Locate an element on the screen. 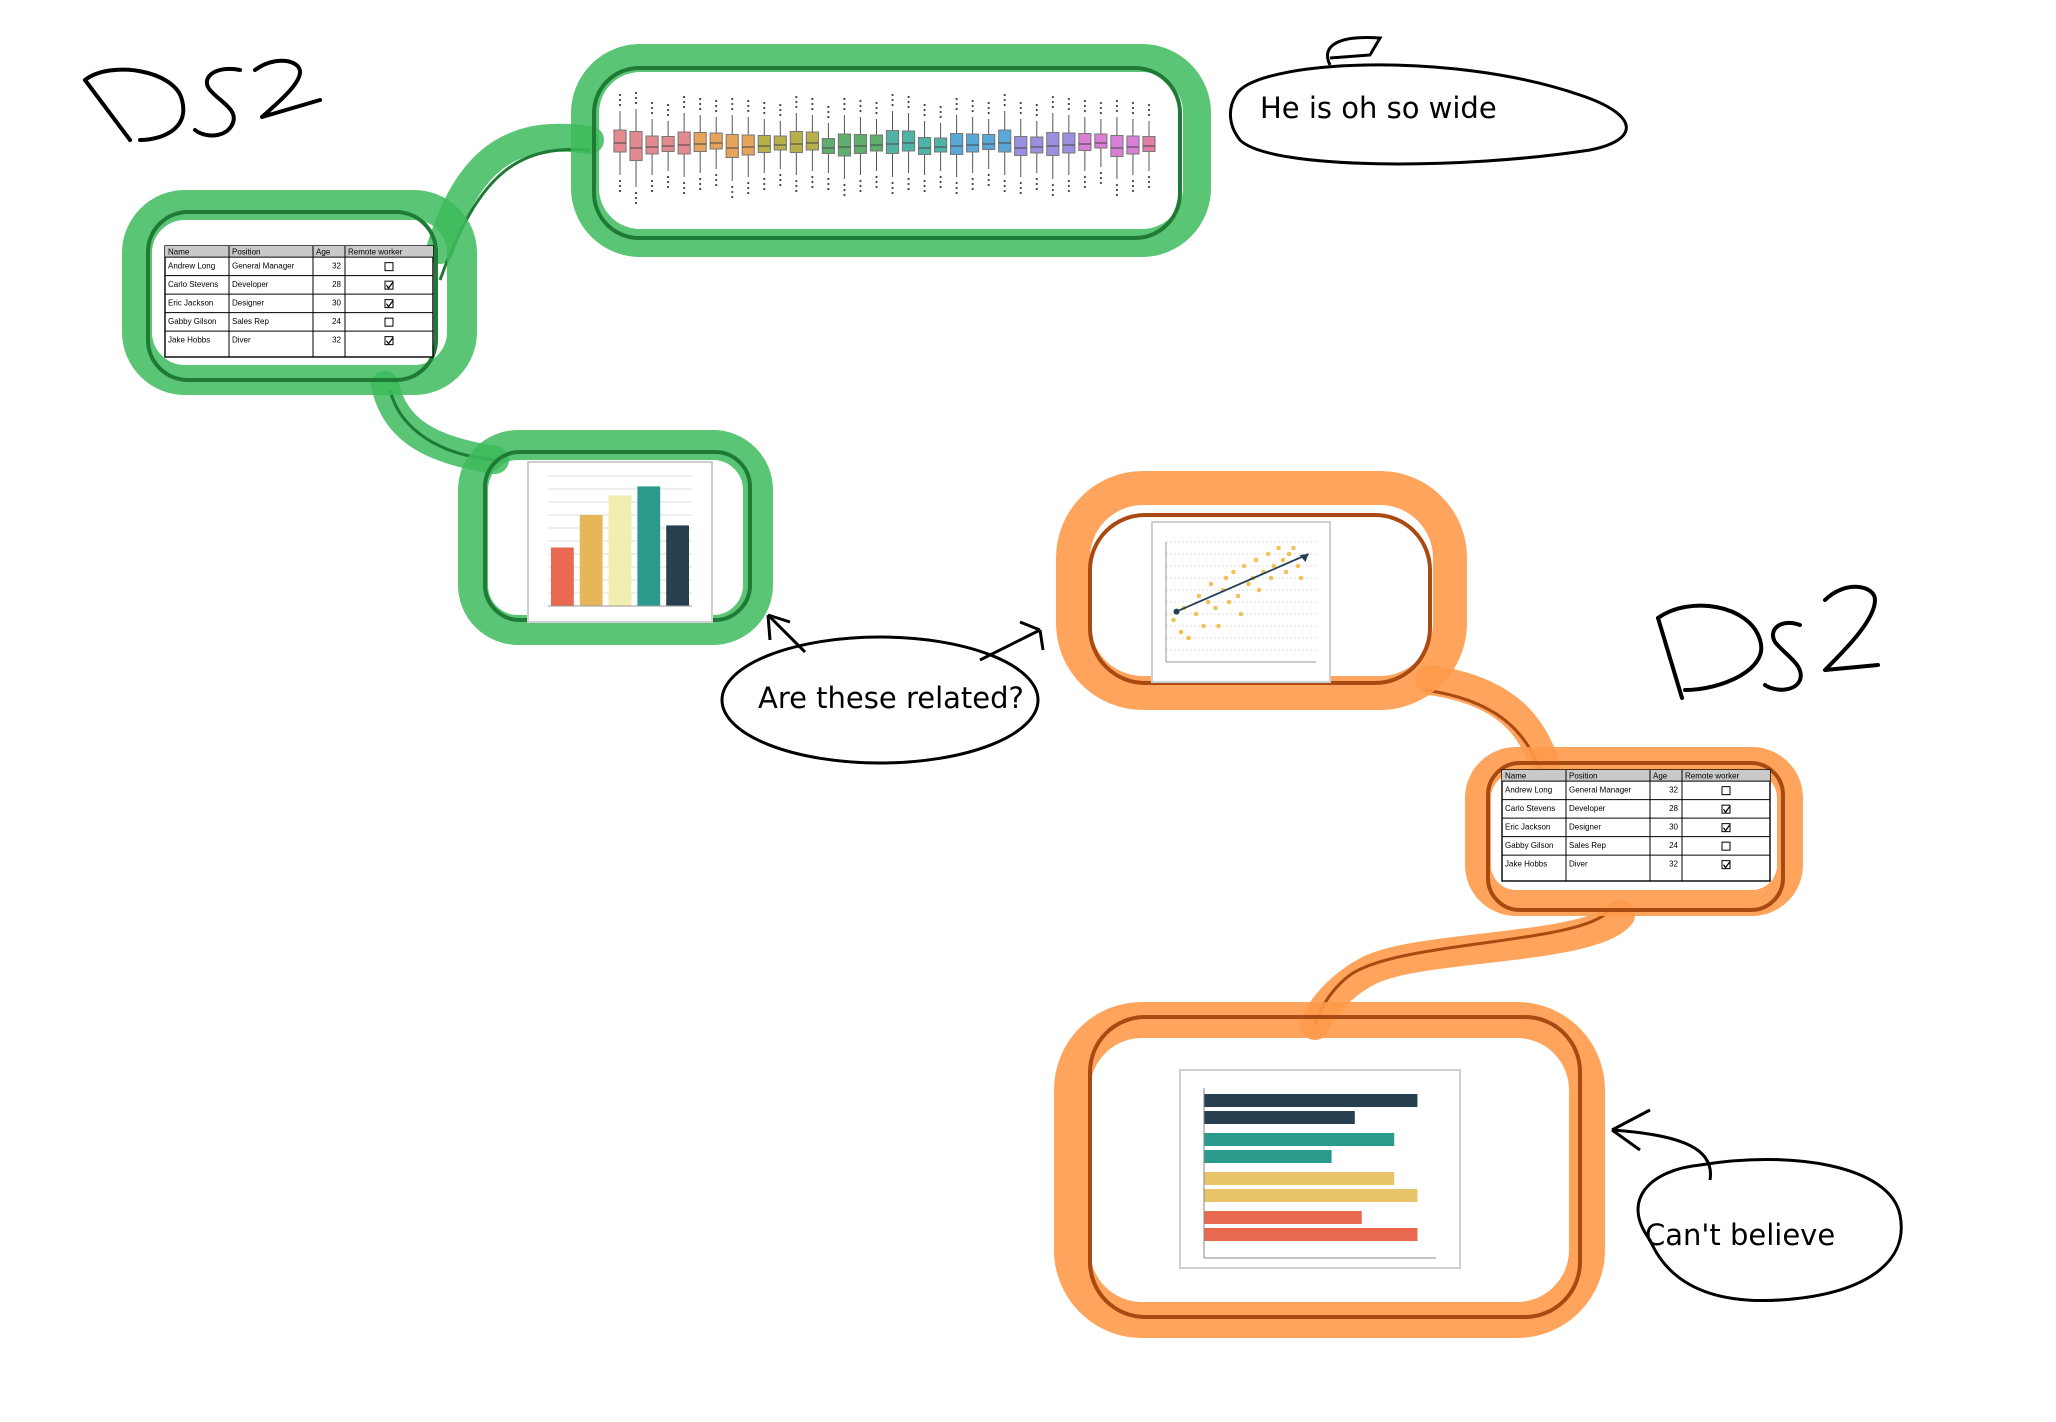 Image resolution: width=2056 pixels, height=1422 pixels. ds1-table-cell: Carlo Stevens is located at coordinates (193, 284).